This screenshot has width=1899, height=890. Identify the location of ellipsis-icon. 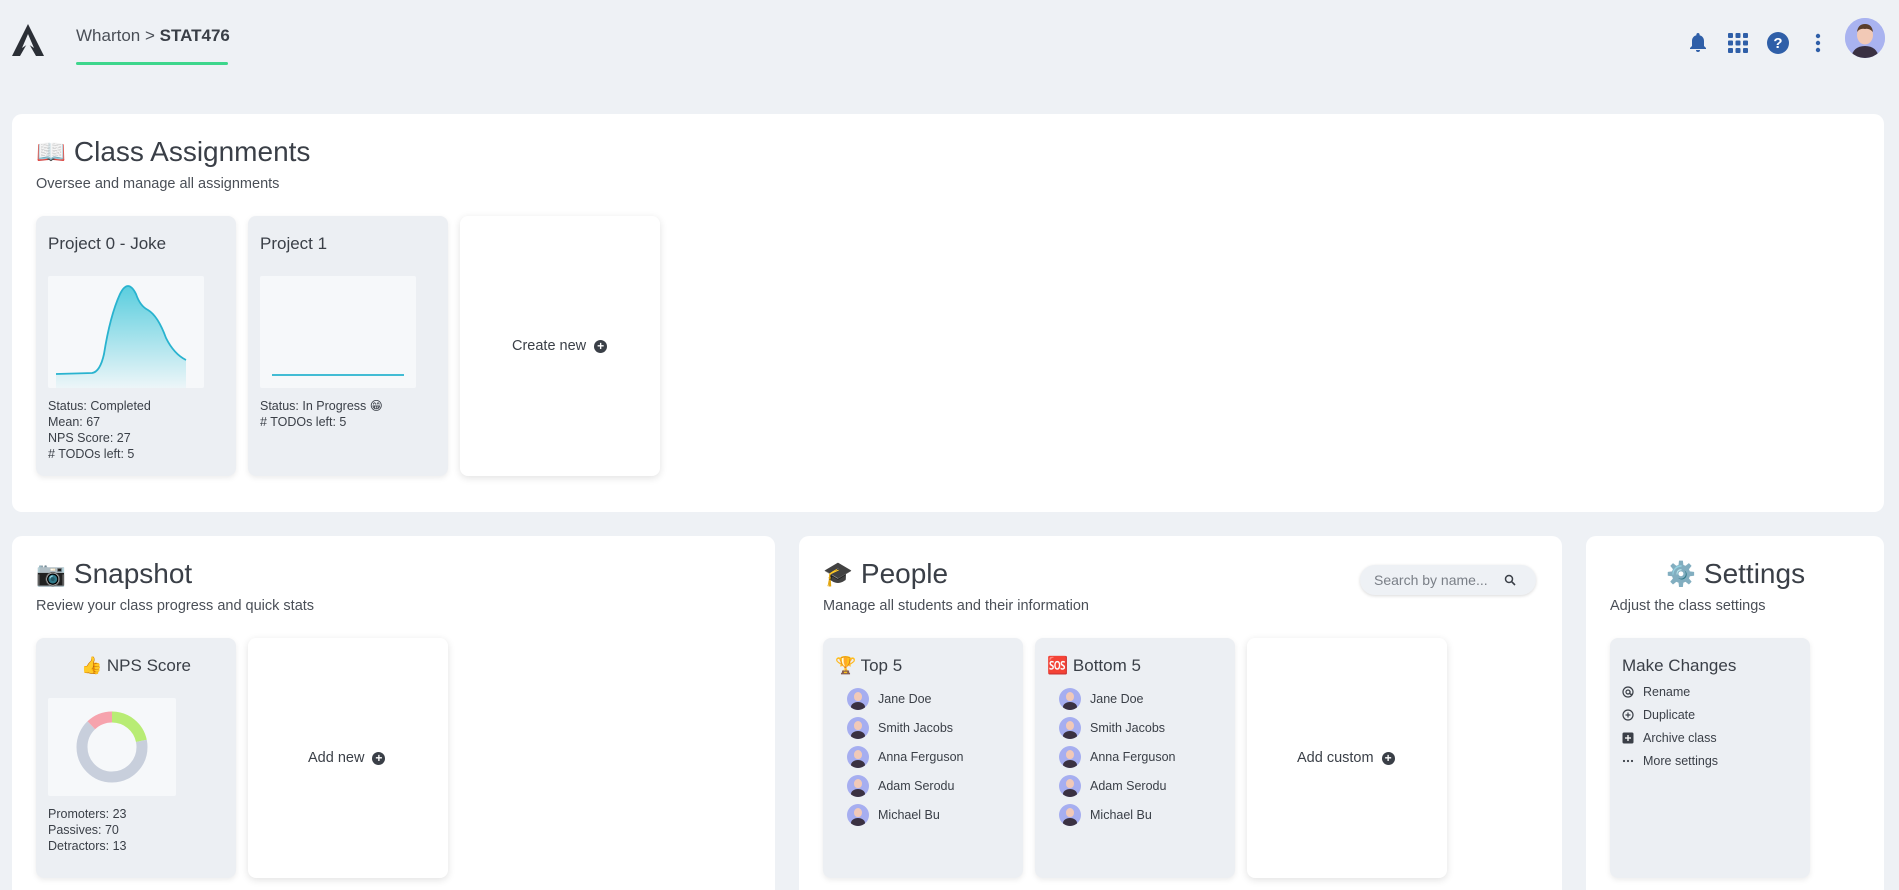
(1628, 761).